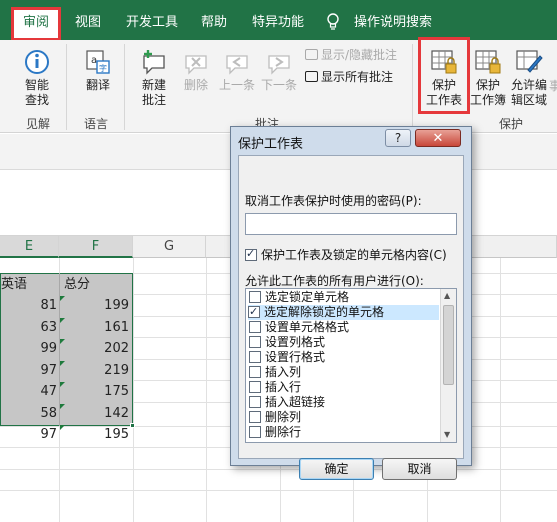 The width and height of the screenshot is (557, 522). I want to click on scroll-down-icon: ▼, so click(447, 434).